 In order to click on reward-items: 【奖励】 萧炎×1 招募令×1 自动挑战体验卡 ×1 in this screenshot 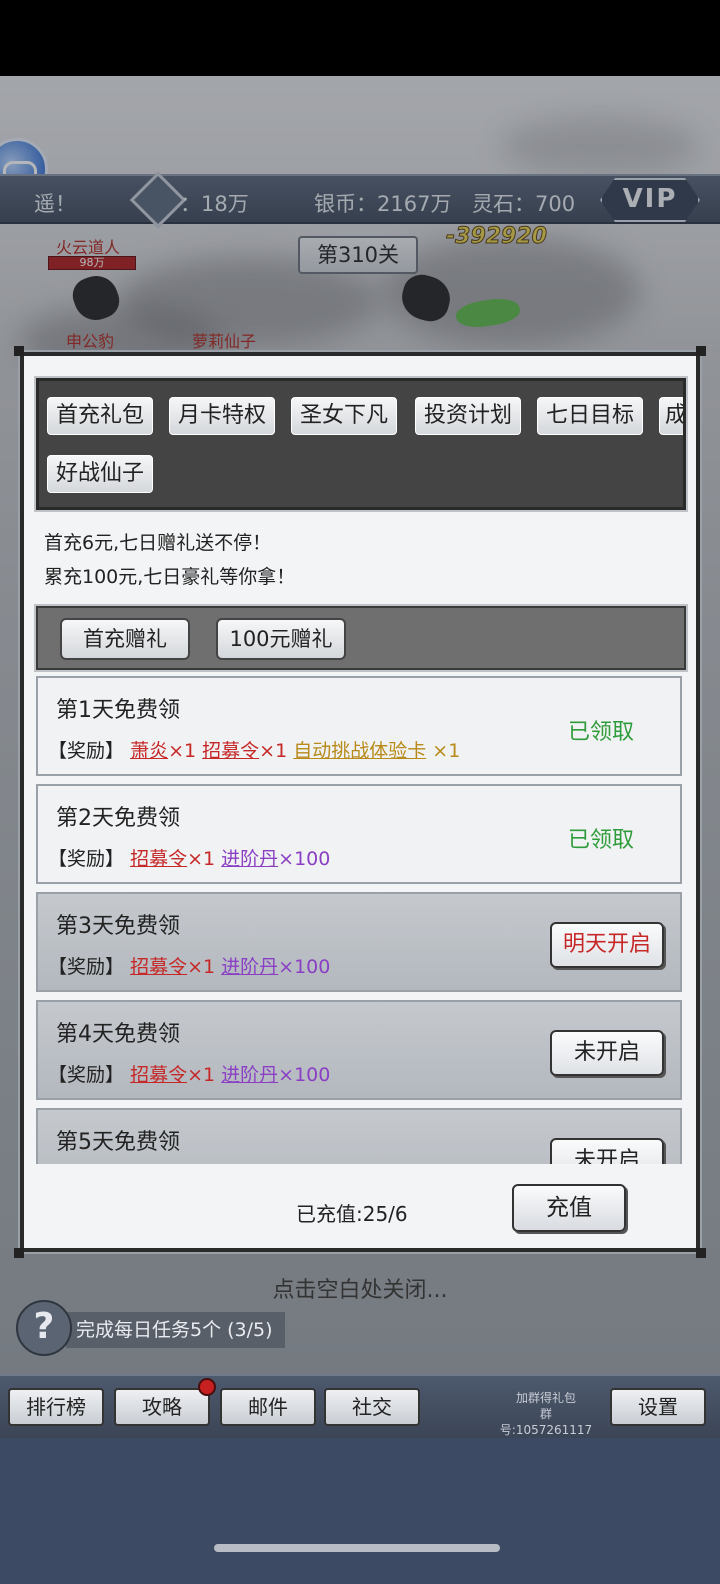, I will do `click(254, 749)`.